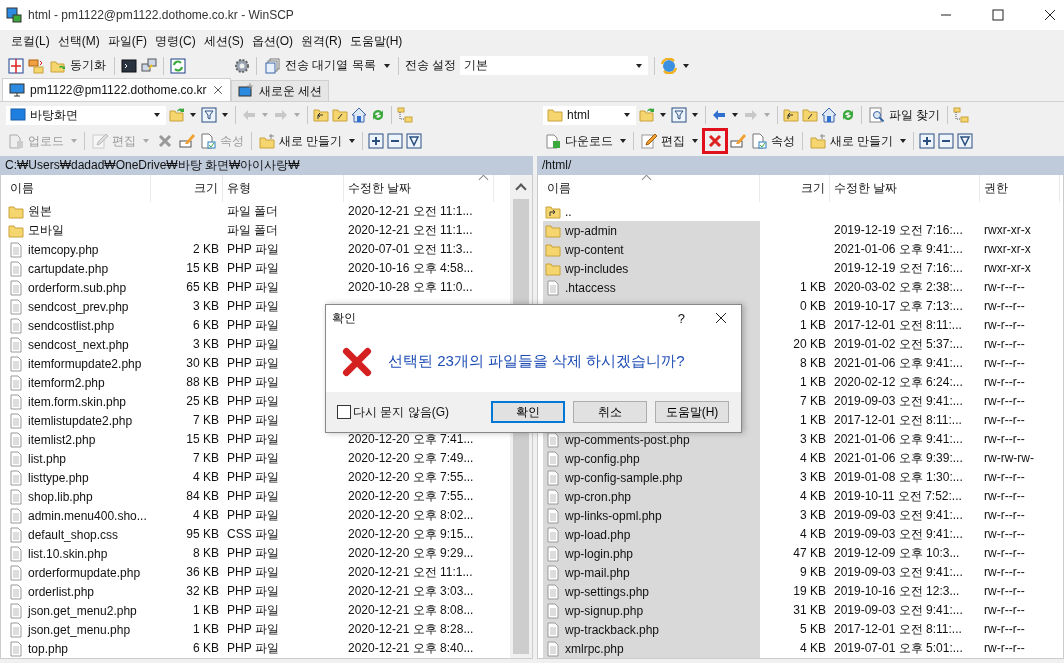  What do you see at coordinates (809, 344) in the screenshot?
I see `table-cell: 20 KB` at bounding box center [809, 344].